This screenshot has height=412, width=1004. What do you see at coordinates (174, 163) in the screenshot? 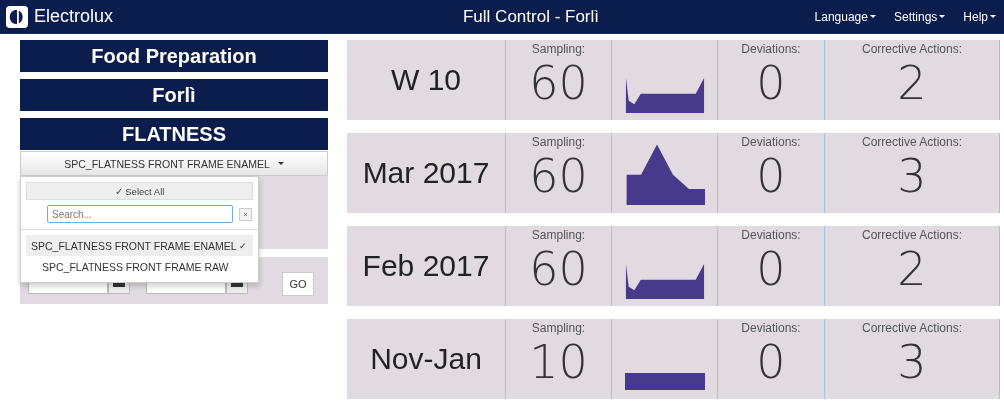
I see `dropdown-button: SPC_FLATNESS FRONT FRAME ENAMEL` at bounding box center [174, 163].